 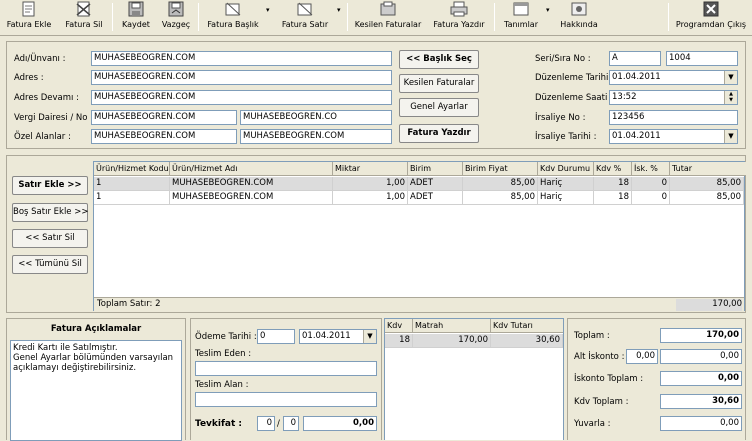 I want to click on info-icon, so click(x=579, y=9).